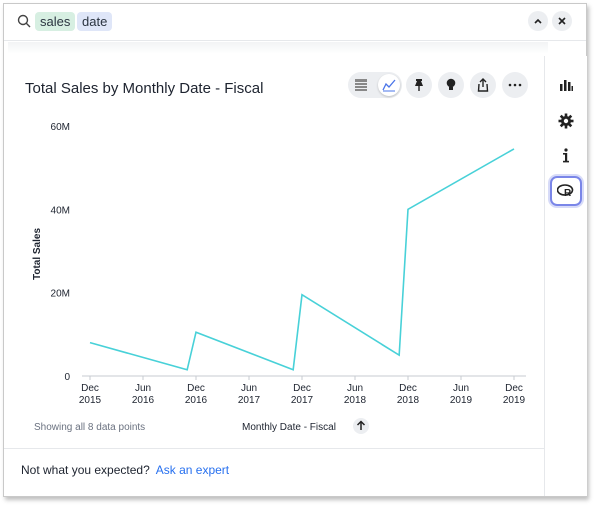 The width and height of the screenshot is (594, 505). I want to click on close-icon, so click(562, 21).